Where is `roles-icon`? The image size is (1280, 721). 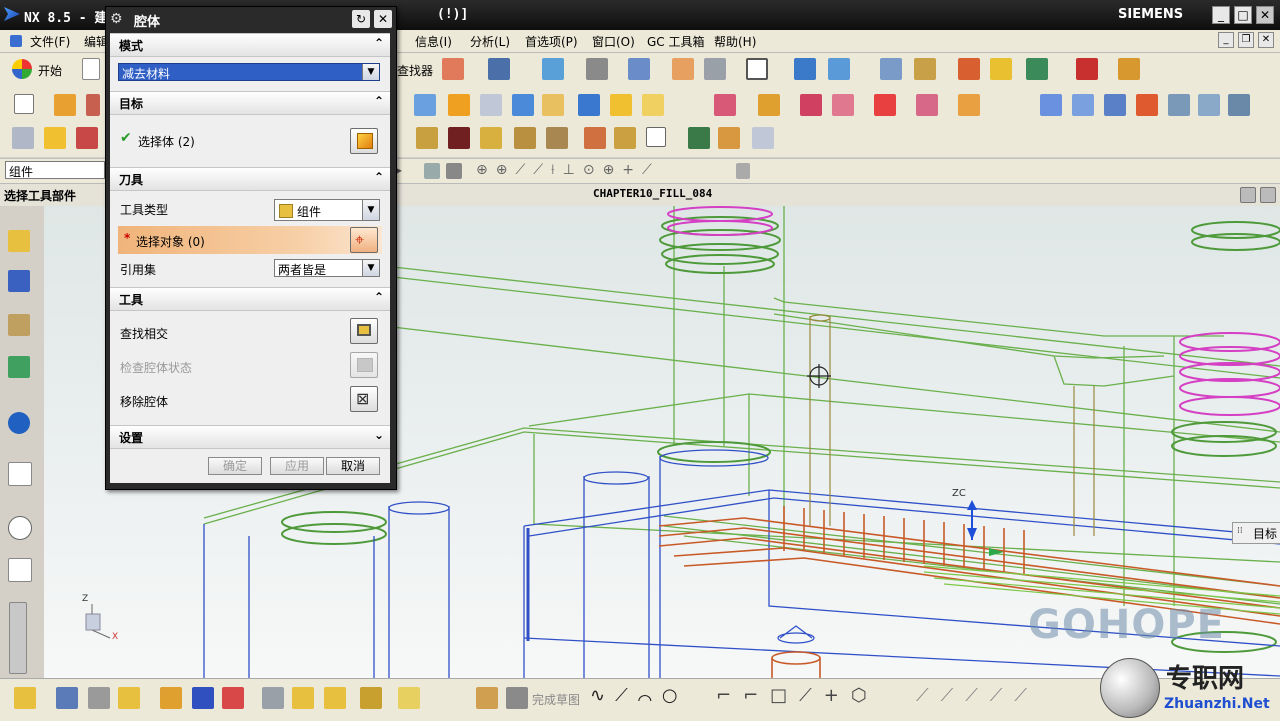
roles-icon is located at coordinates (20, 570).